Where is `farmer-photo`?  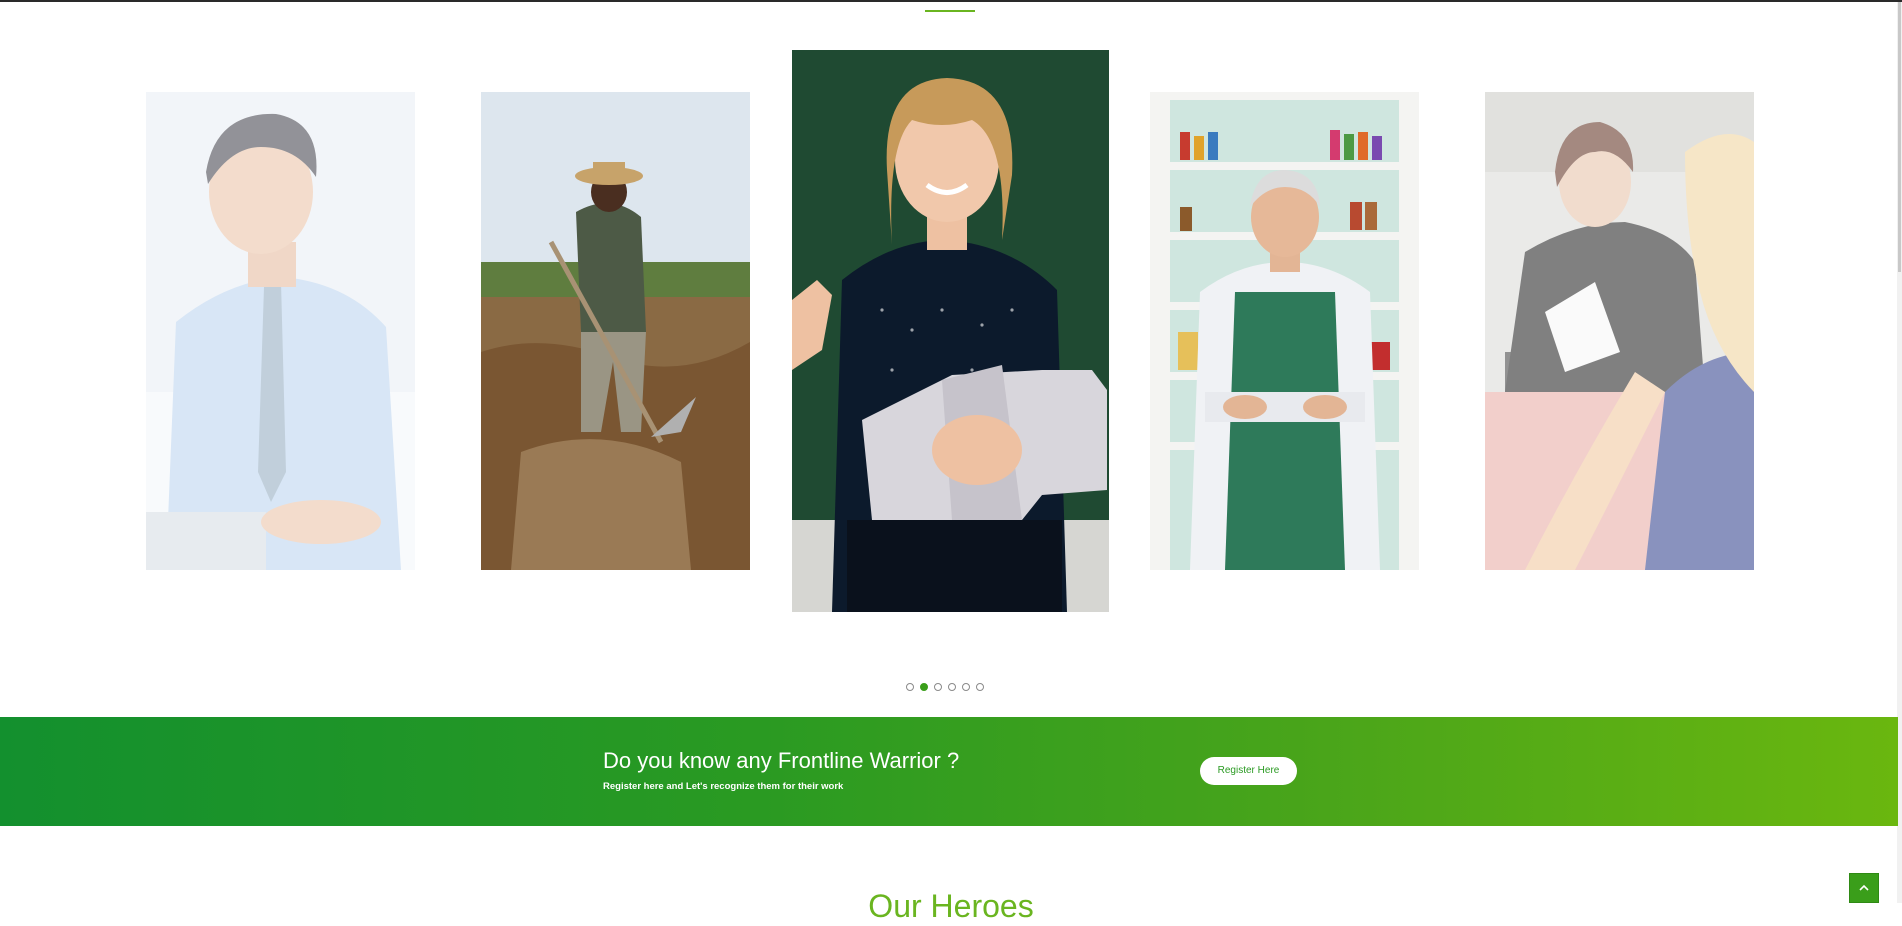 farmer-photo is located at coordinates (615, 331).